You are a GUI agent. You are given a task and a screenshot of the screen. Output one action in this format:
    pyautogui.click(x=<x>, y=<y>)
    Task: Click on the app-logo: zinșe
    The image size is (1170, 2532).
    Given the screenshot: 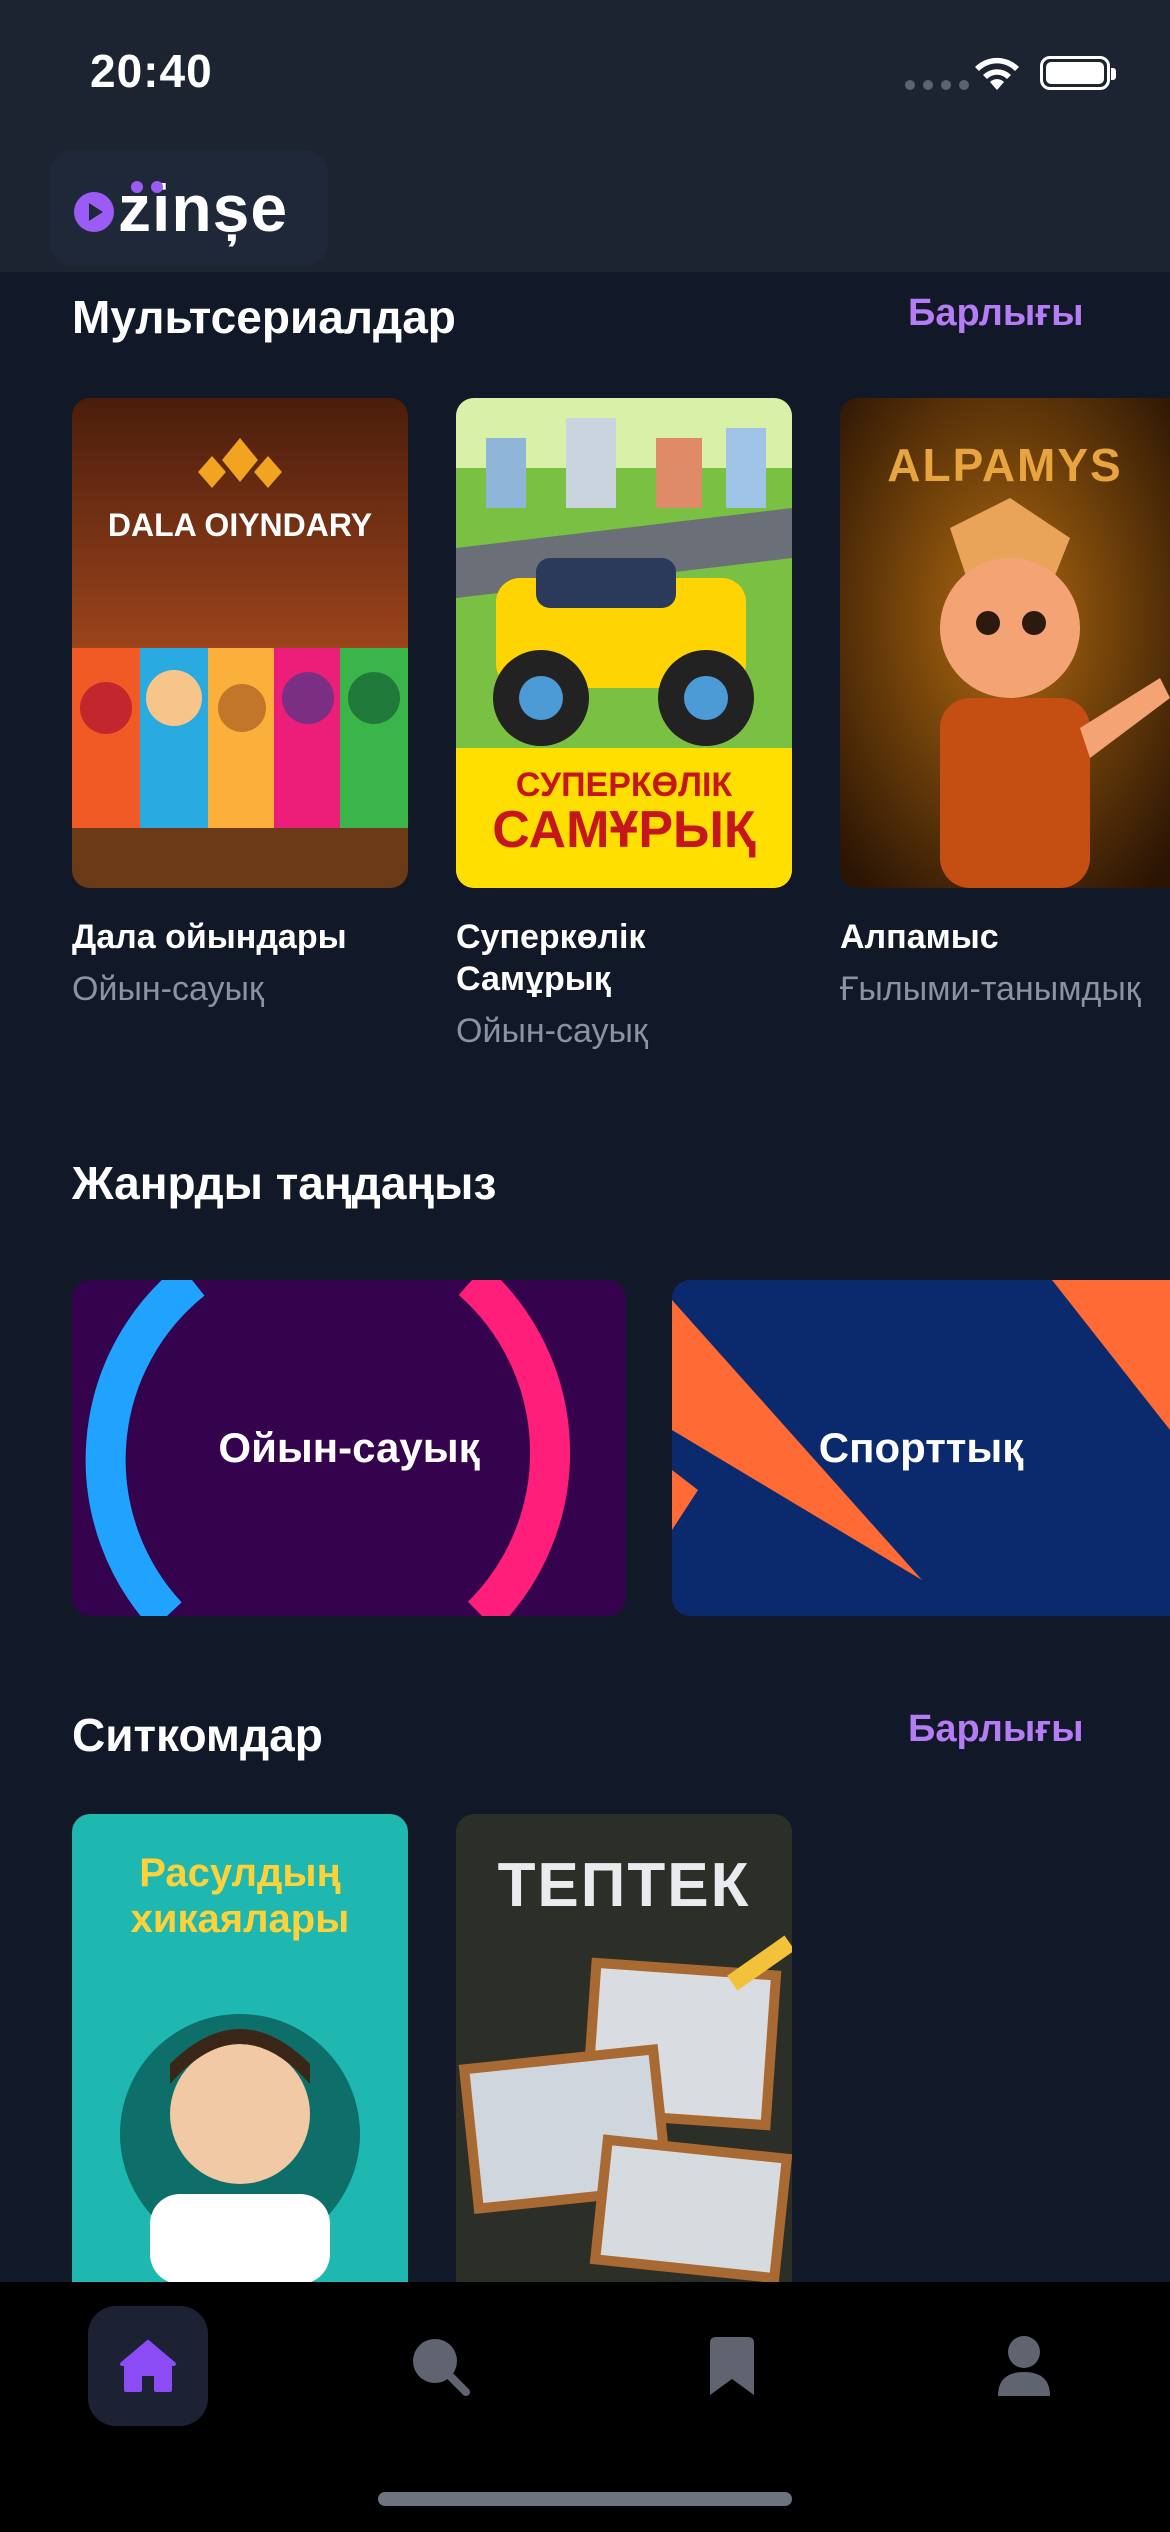 What is the action you would take?
    pyautogui.click(x=189, y=208)
    